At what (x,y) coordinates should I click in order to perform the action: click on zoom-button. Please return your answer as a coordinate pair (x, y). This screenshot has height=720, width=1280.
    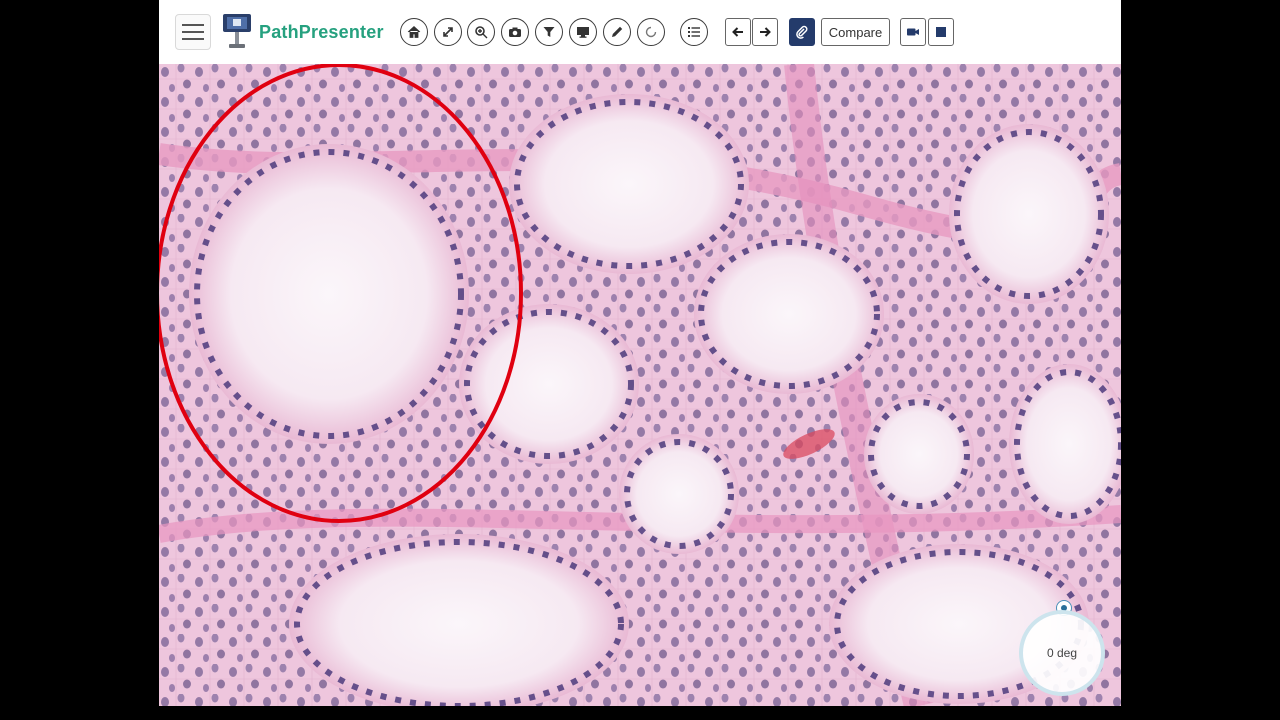
    Looking at the image, I should click on (481, 32).